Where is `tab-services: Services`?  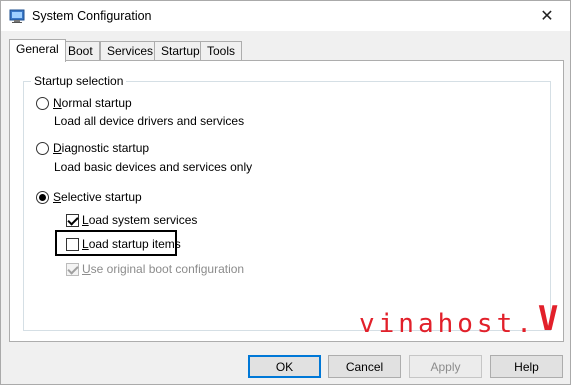
tab-services: Services is located at coordinates (130, 51).